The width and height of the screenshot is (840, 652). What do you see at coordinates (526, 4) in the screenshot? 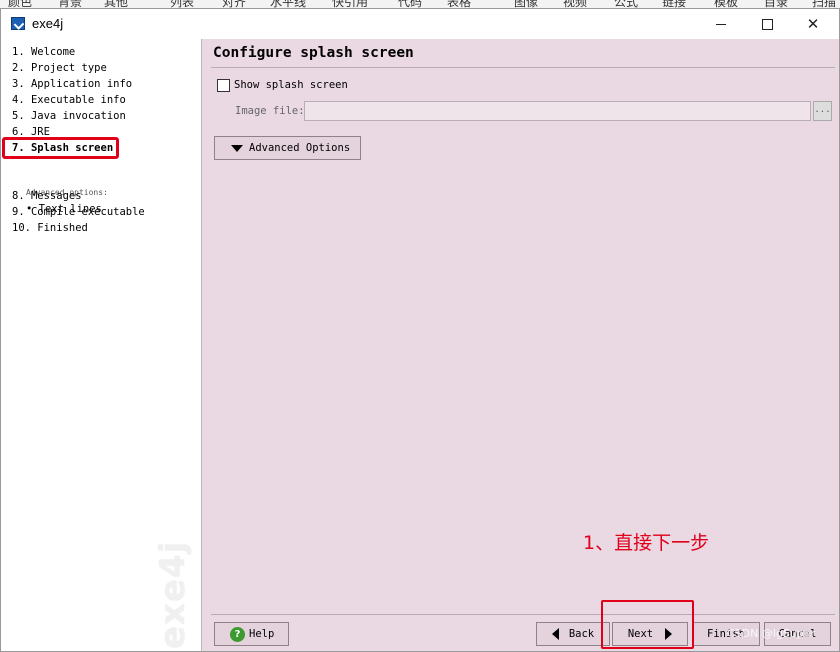
I see `toolbar-item: 图像` at bounding box center [526, 4].